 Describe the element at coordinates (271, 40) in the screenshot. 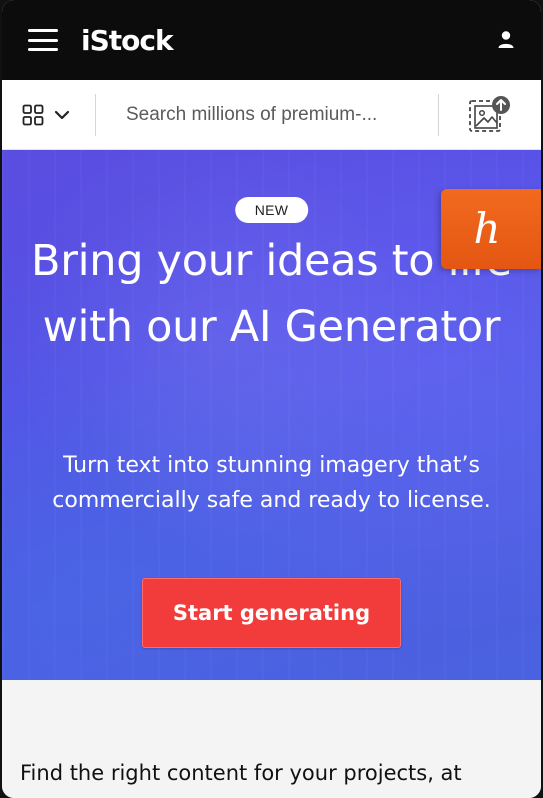

I see `top-nav: iStock` at that location.